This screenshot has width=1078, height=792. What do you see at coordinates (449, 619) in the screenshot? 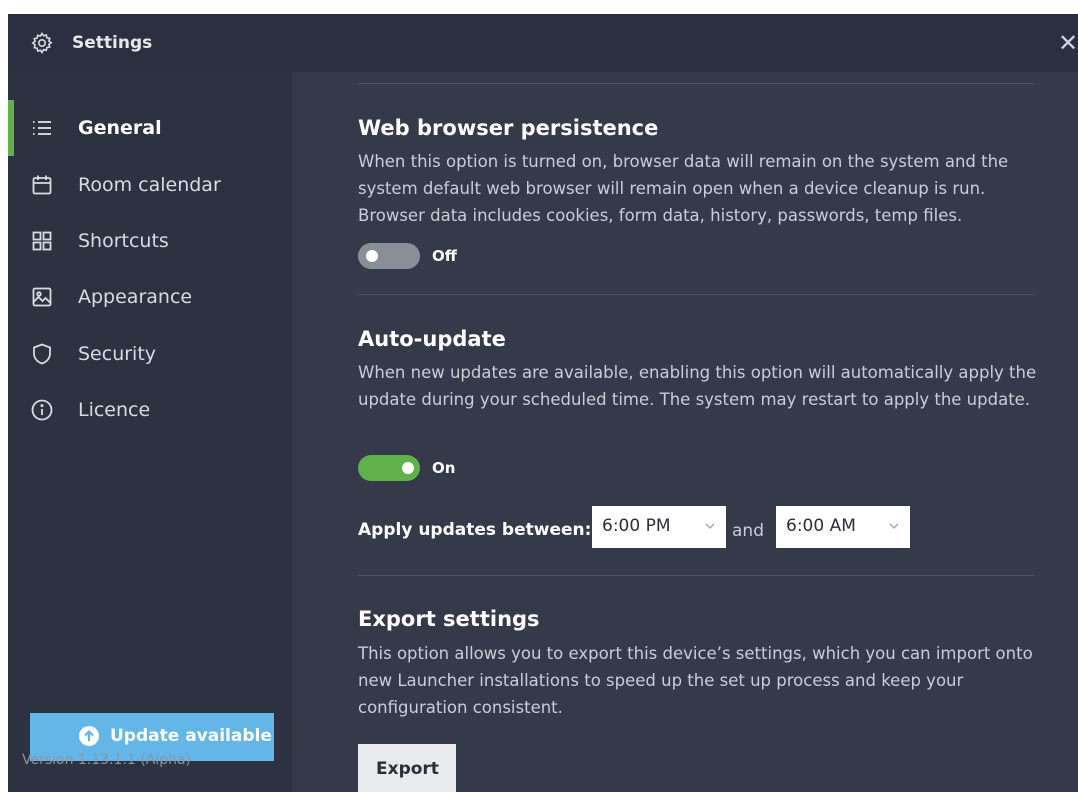
I see `export-settings-title: Export settings` at bounding box center [449, 619].